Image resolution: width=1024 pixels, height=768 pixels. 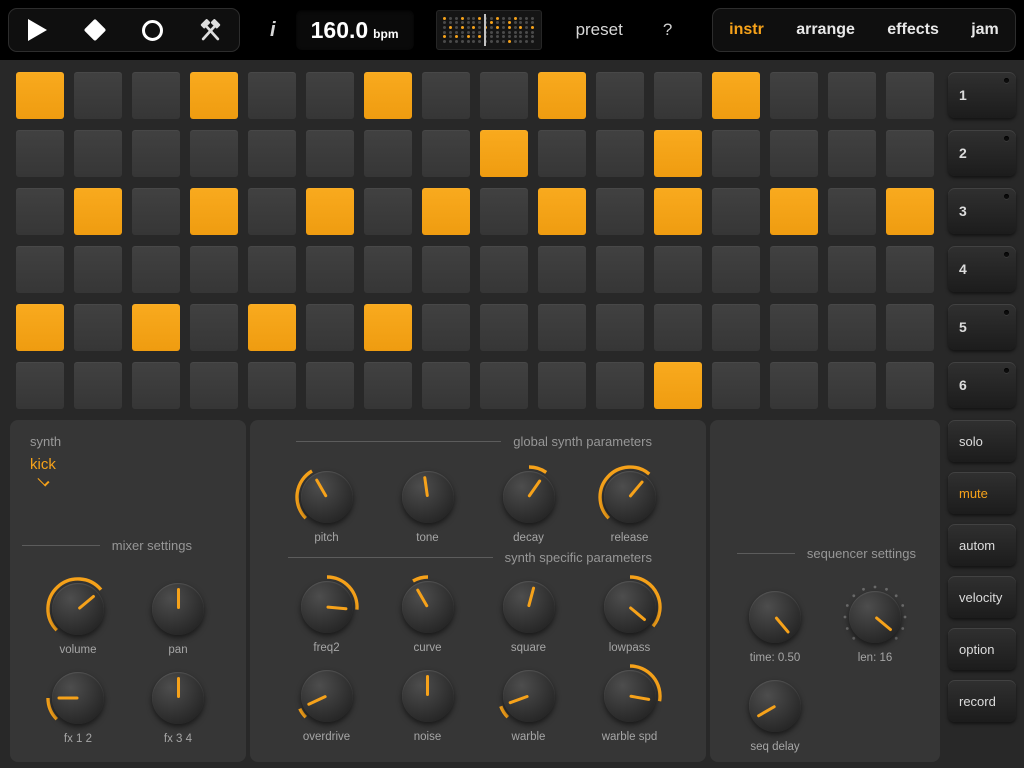 What do you see at coordinates (446, 153) in the screenshot?
I see `step-r2-c8` at bounding box center [446, 153].